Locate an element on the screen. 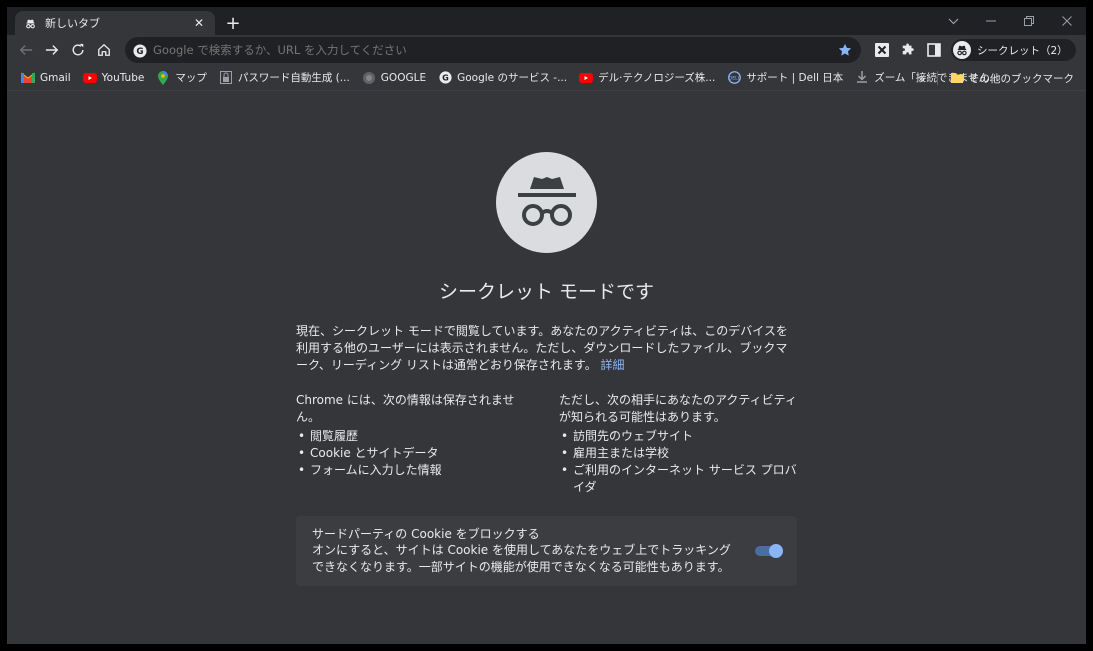 The width and height of the screenshot is (1093, 651). bookmark-gmail: Gmail is located at coordinates (46, 78).